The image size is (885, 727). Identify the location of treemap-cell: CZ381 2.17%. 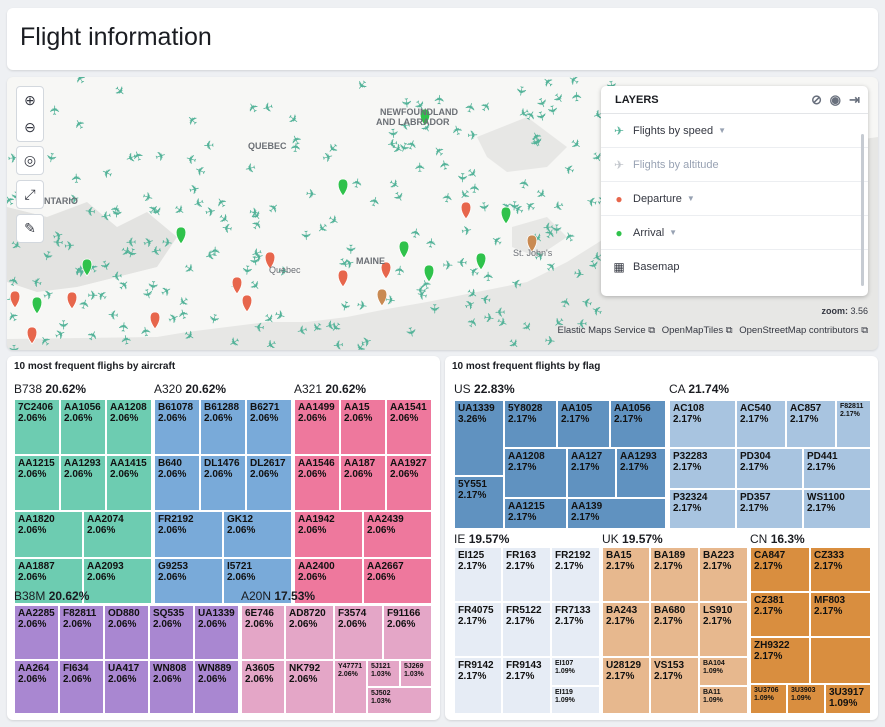
(780, 614).